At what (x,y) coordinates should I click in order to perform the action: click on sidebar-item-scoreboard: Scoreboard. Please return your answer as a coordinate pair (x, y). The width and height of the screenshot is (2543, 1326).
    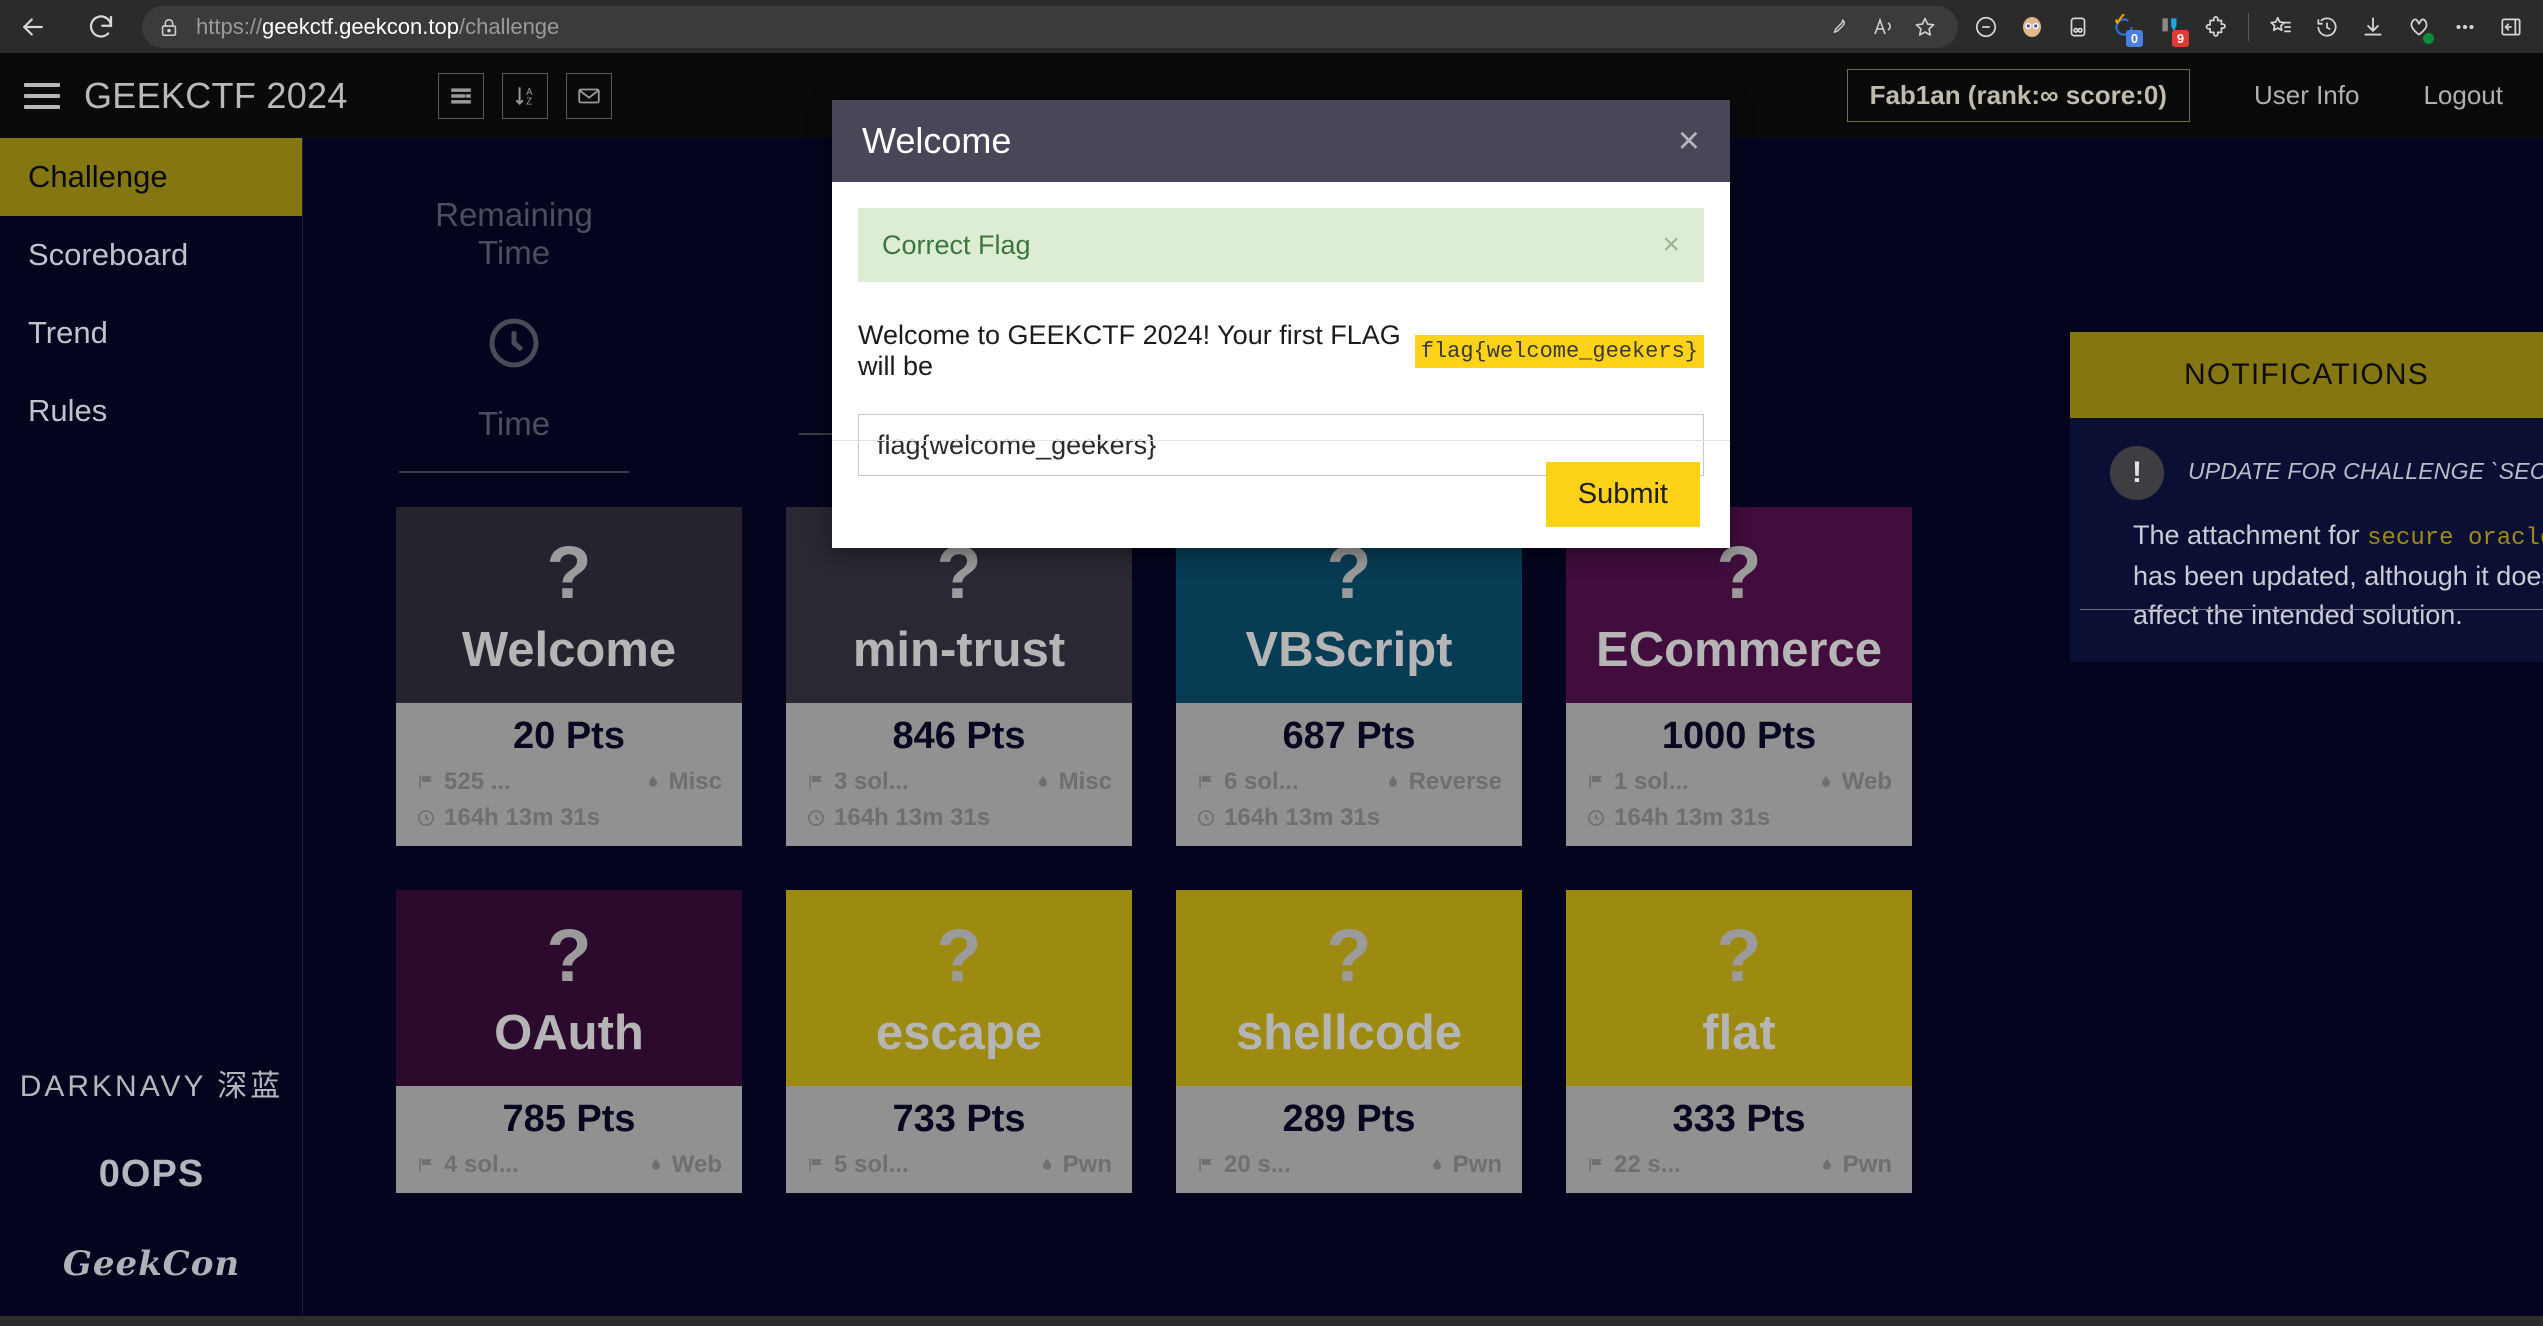
    Looking at the image, I should click on (151, 255).